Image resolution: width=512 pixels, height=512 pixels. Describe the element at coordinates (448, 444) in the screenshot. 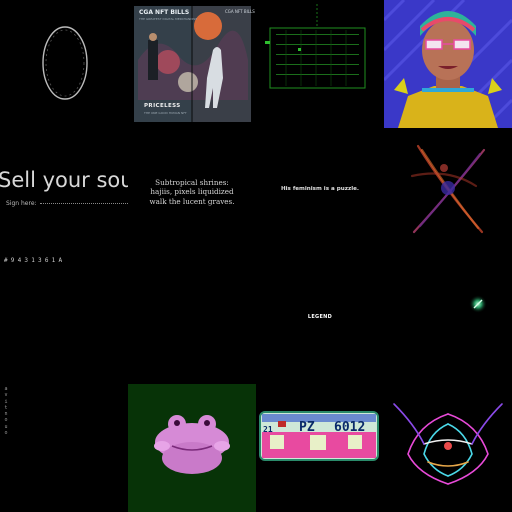

I see `neon-art` at that location.